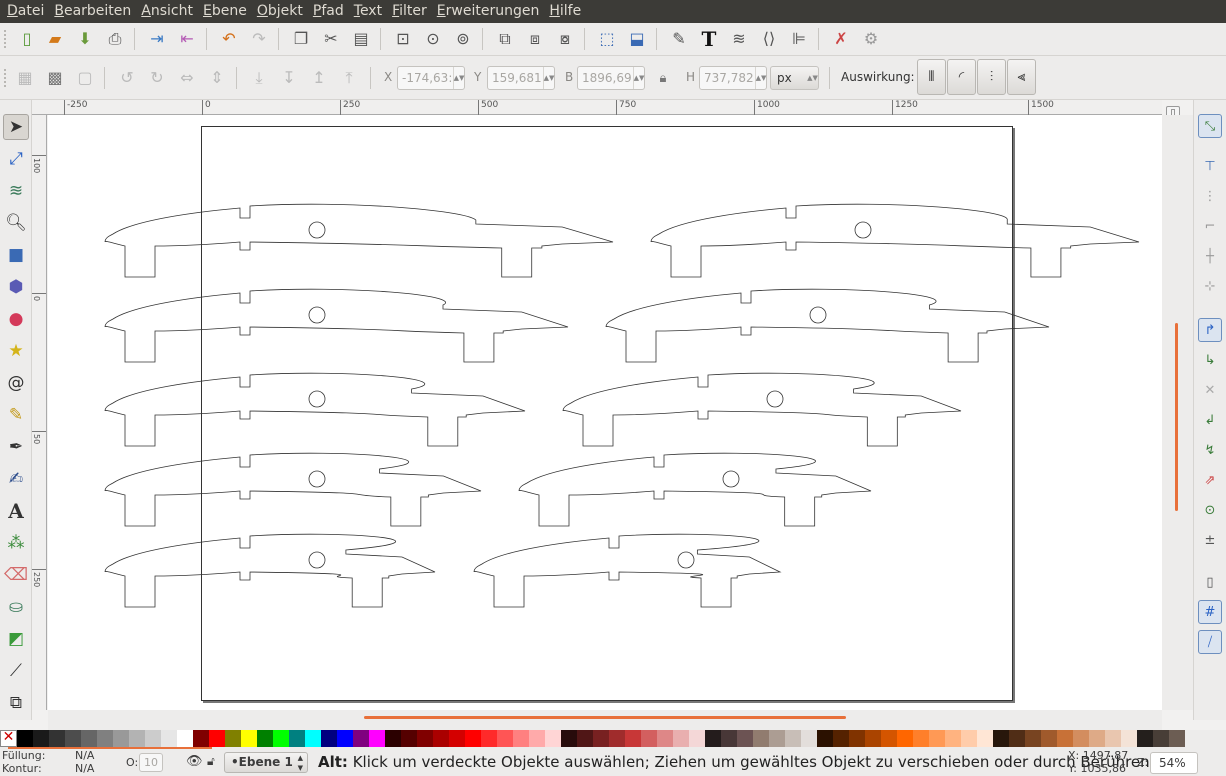 This screenshot has width=1226, height=776. What do you see at coordinates (55, 78) in the screenshot?
I see `select-all-layers-icon: ▩` at bounding box center [55, 78].